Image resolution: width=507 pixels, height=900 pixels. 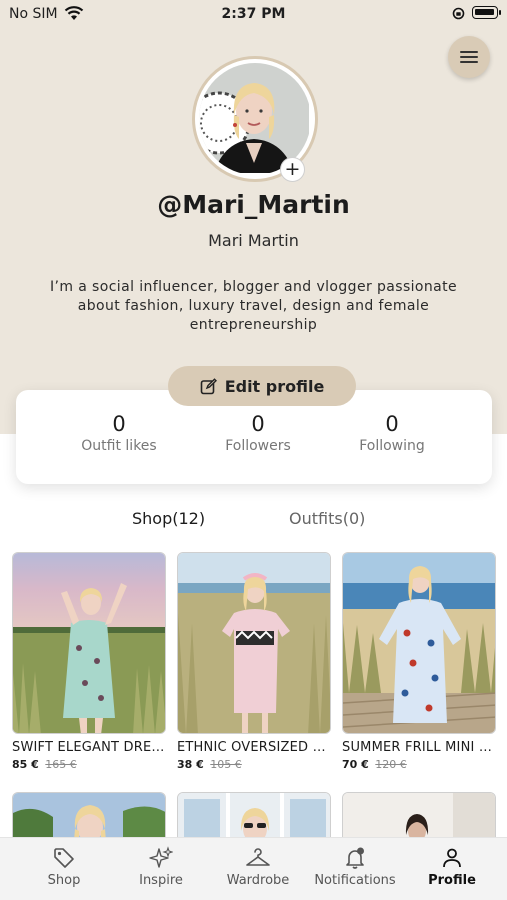 What do you see at coordinates (258, 867) in the screenshot?
I see `nav-wardrobe: Wardrobe` at bounding box center [258, 867].